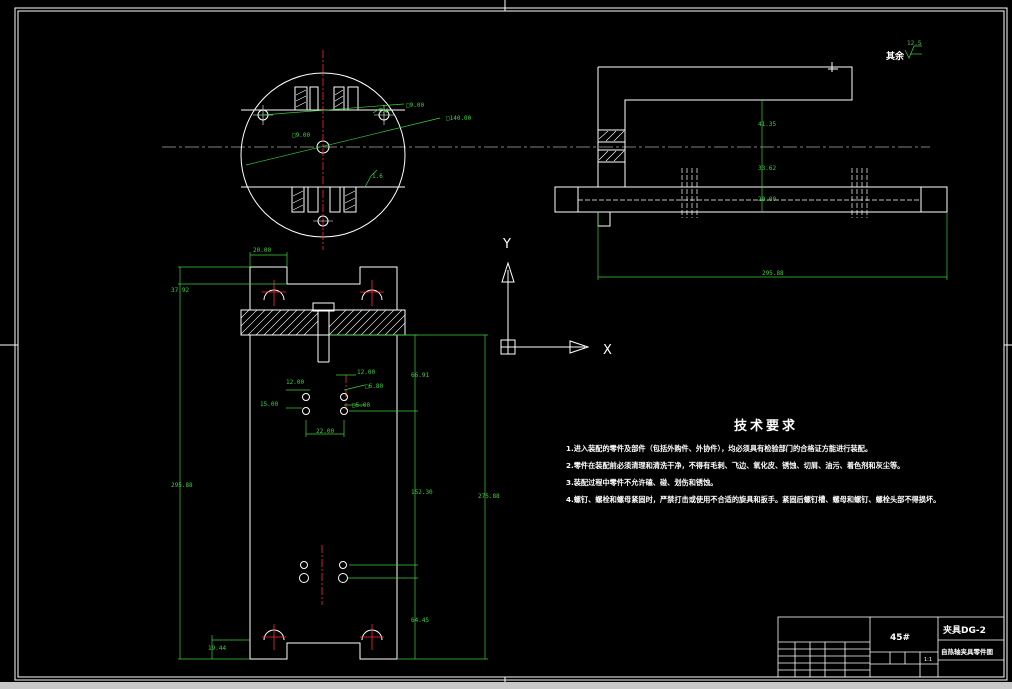 Image resolution: width=1012 pixels, height=689 pixels. I want to click on center-lines, so click(334, 327).